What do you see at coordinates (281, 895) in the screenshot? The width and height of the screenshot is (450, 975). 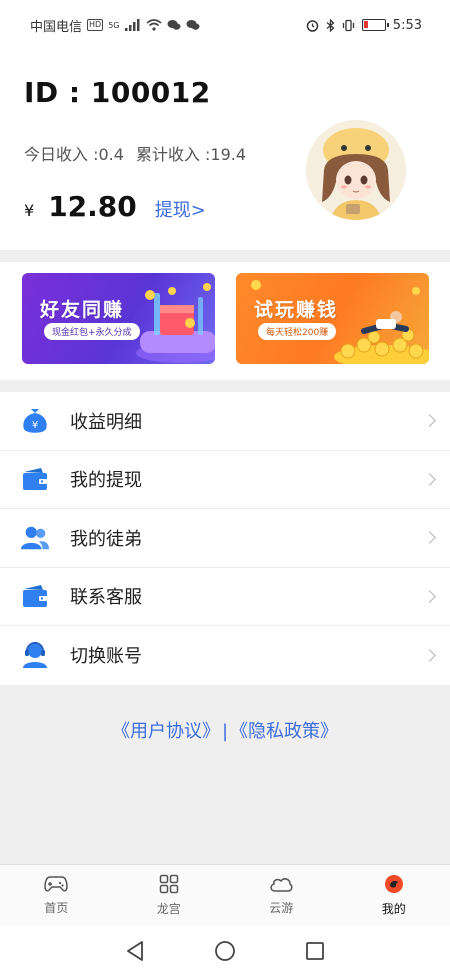 I see `tab-cloud-play: 云游` at bounding box center [281, 895].